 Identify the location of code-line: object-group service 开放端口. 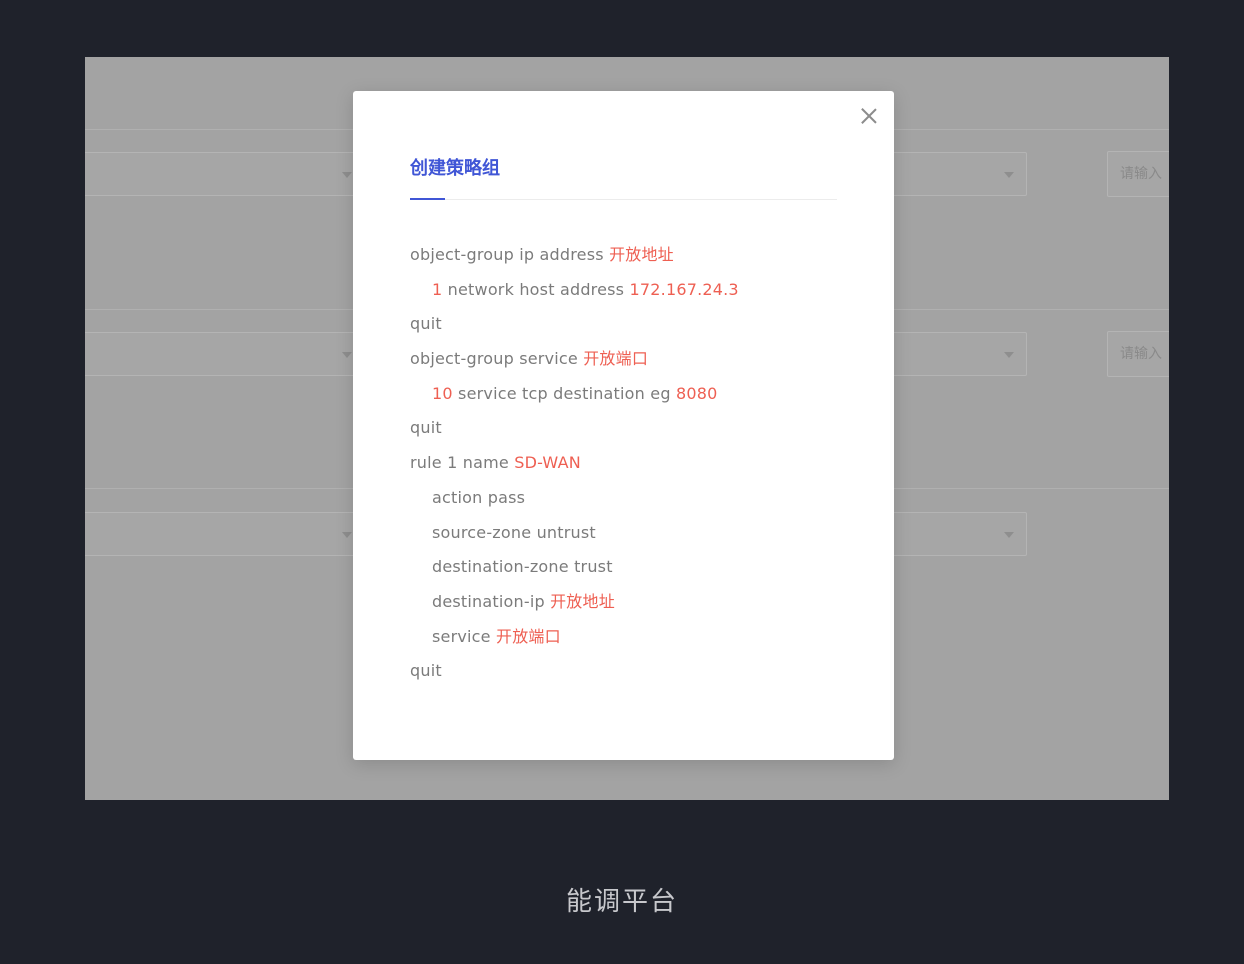
(630, 359).